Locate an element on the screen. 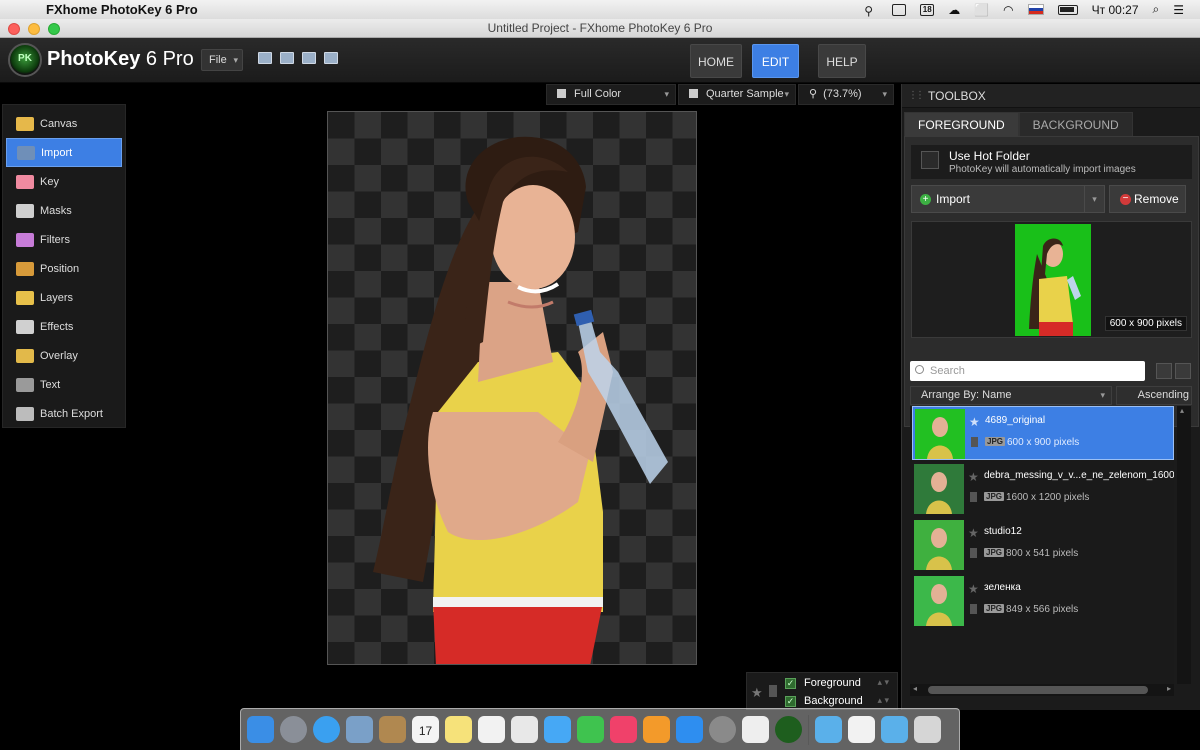 This screenshot has width=1200, height=750. horizontal-scroll-thumb is located at coordinates (1038, 690).